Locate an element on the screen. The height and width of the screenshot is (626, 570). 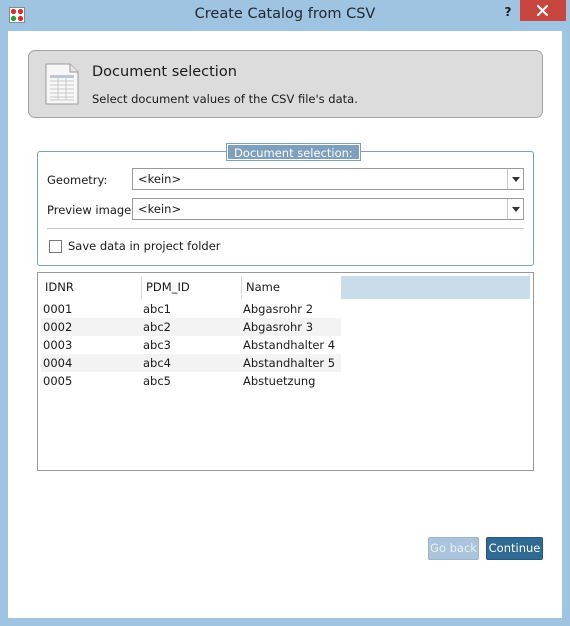
geometry-dropdown-arrow is located at coordinates (515, 179).